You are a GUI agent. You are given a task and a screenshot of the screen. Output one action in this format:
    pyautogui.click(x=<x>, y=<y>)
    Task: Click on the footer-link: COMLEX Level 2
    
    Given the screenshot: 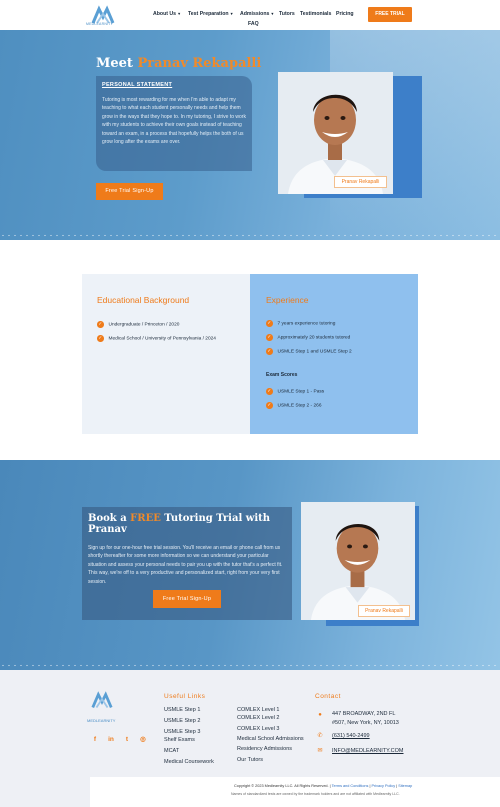 What is the action you would take?
    pyautogui.click(x=258, y=718)
    